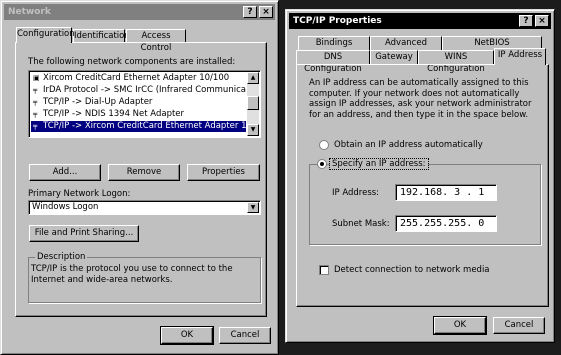 This screenshot has height=355, width=561. I want to click on remove-button: Remove, so click(144, 172).